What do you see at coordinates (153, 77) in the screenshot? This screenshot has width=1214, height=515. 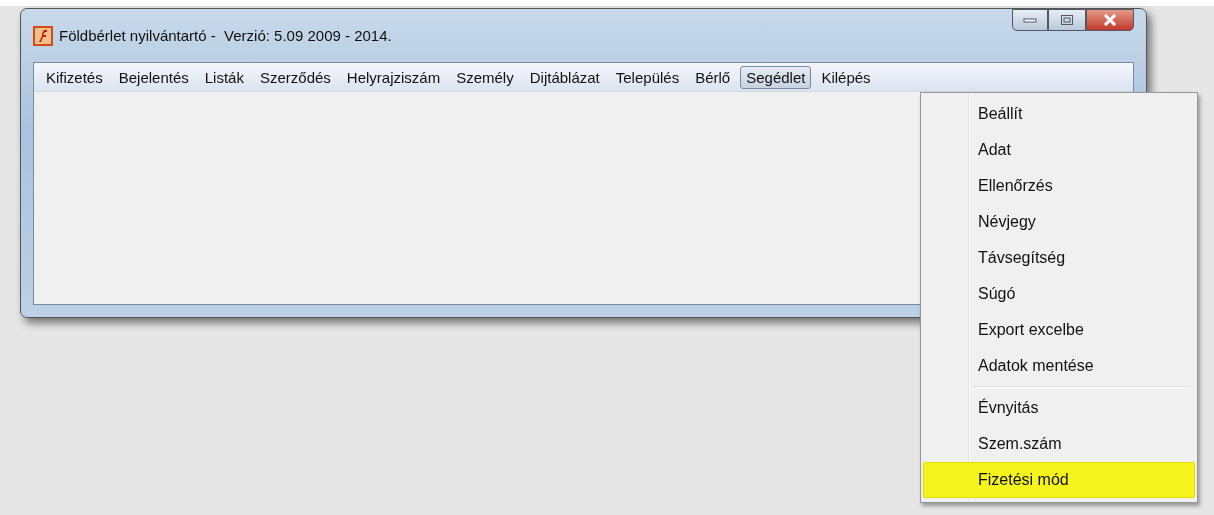 I see `menu-item: Bejelentés` at bounding box center [153, 77].